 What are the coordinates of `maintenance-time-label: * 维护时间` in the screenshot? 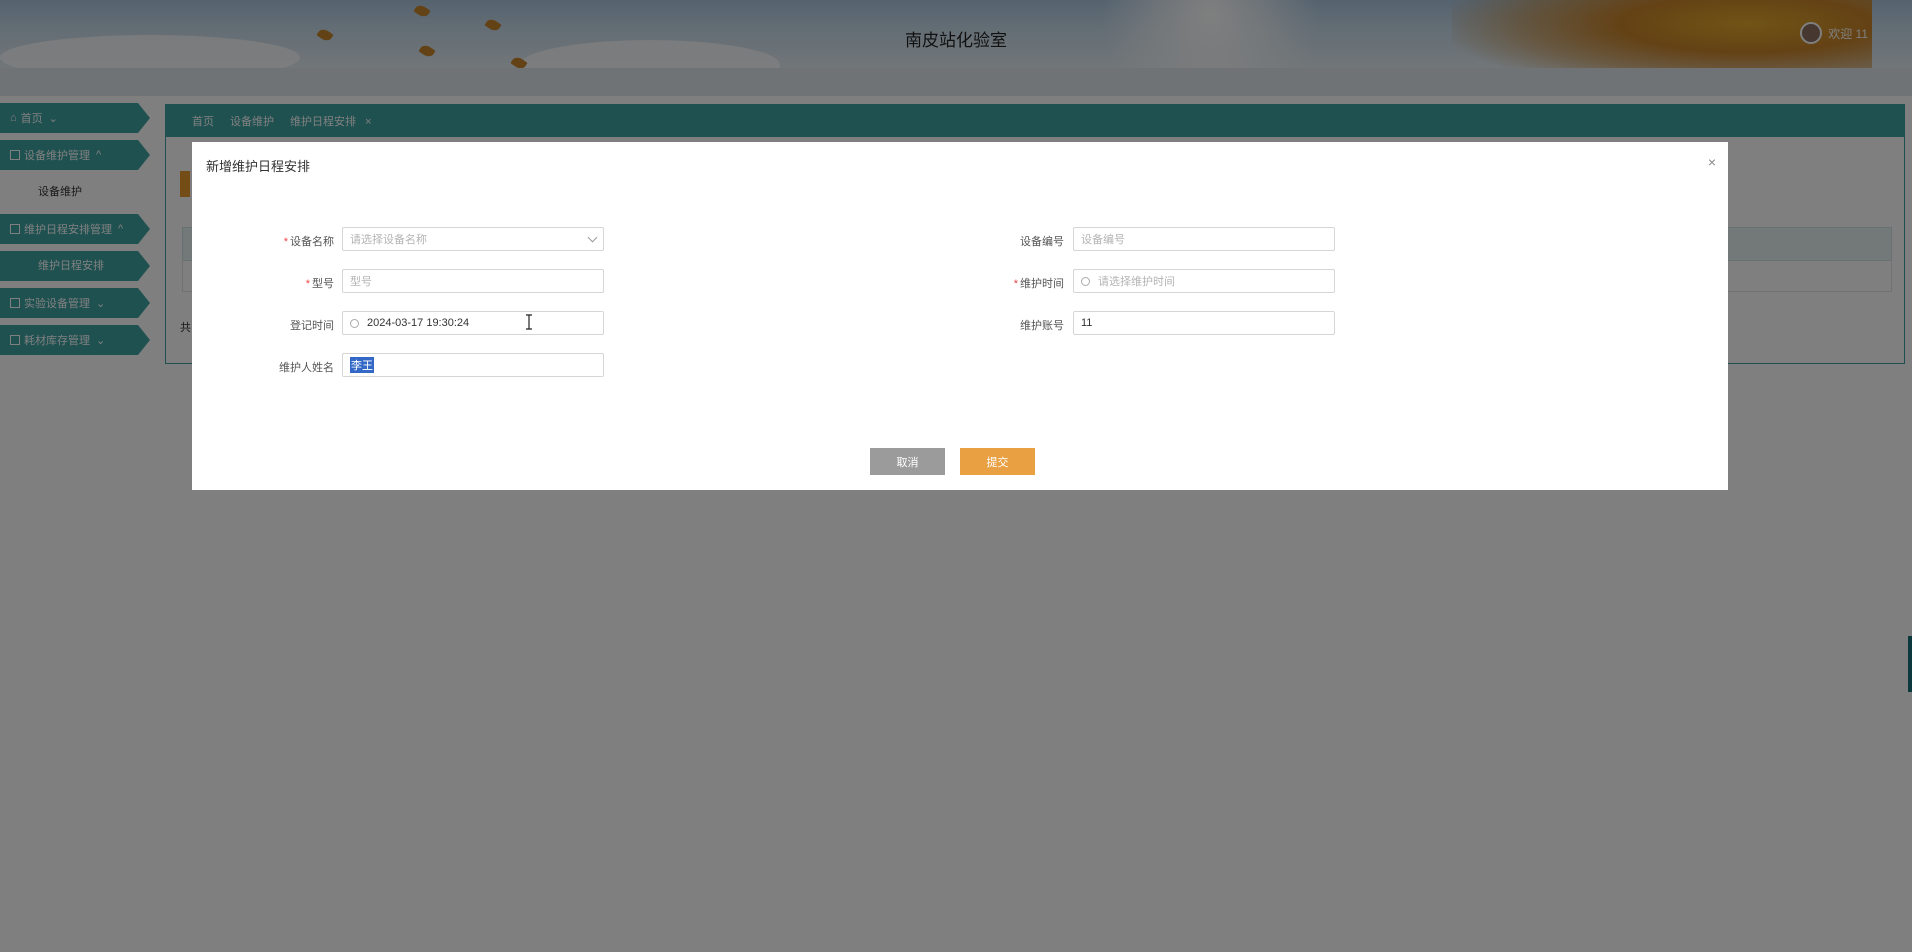 It's located at (1004, 283).